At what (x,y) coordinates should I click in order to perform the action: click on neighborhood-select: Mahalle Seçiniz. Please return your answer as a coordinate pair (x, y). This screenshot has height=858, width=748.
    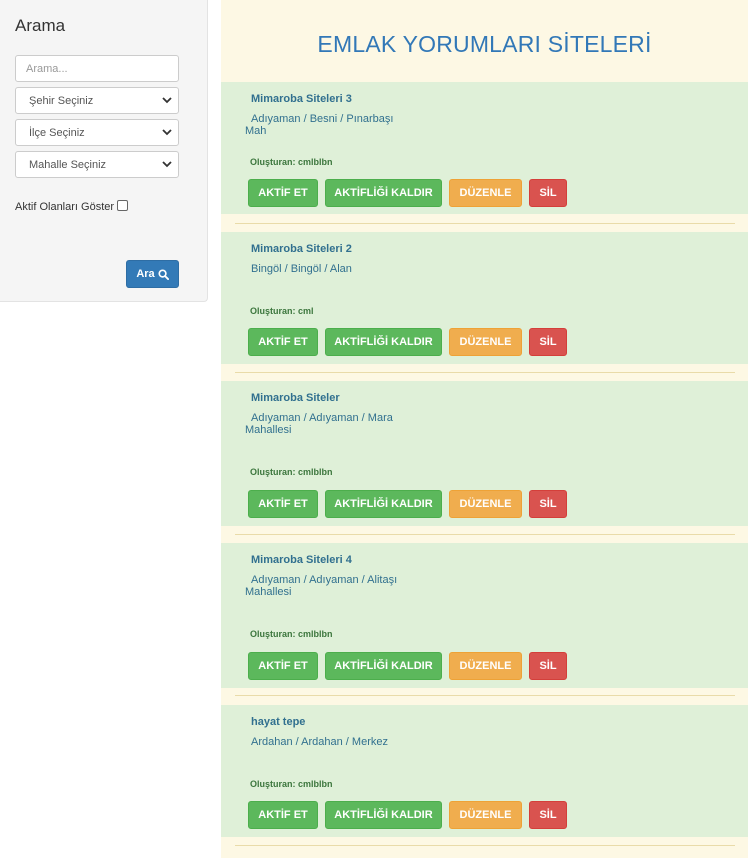
    Looking at the image, I should click on (97, 164).